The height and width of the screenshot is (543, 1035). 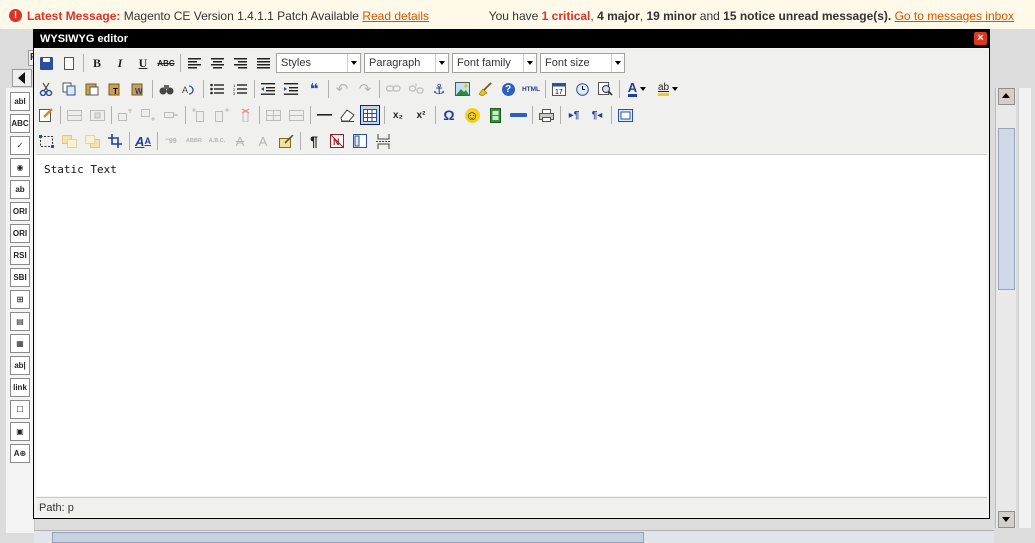 I want to click on element-path: Path: p, so click(x=56, y=508).